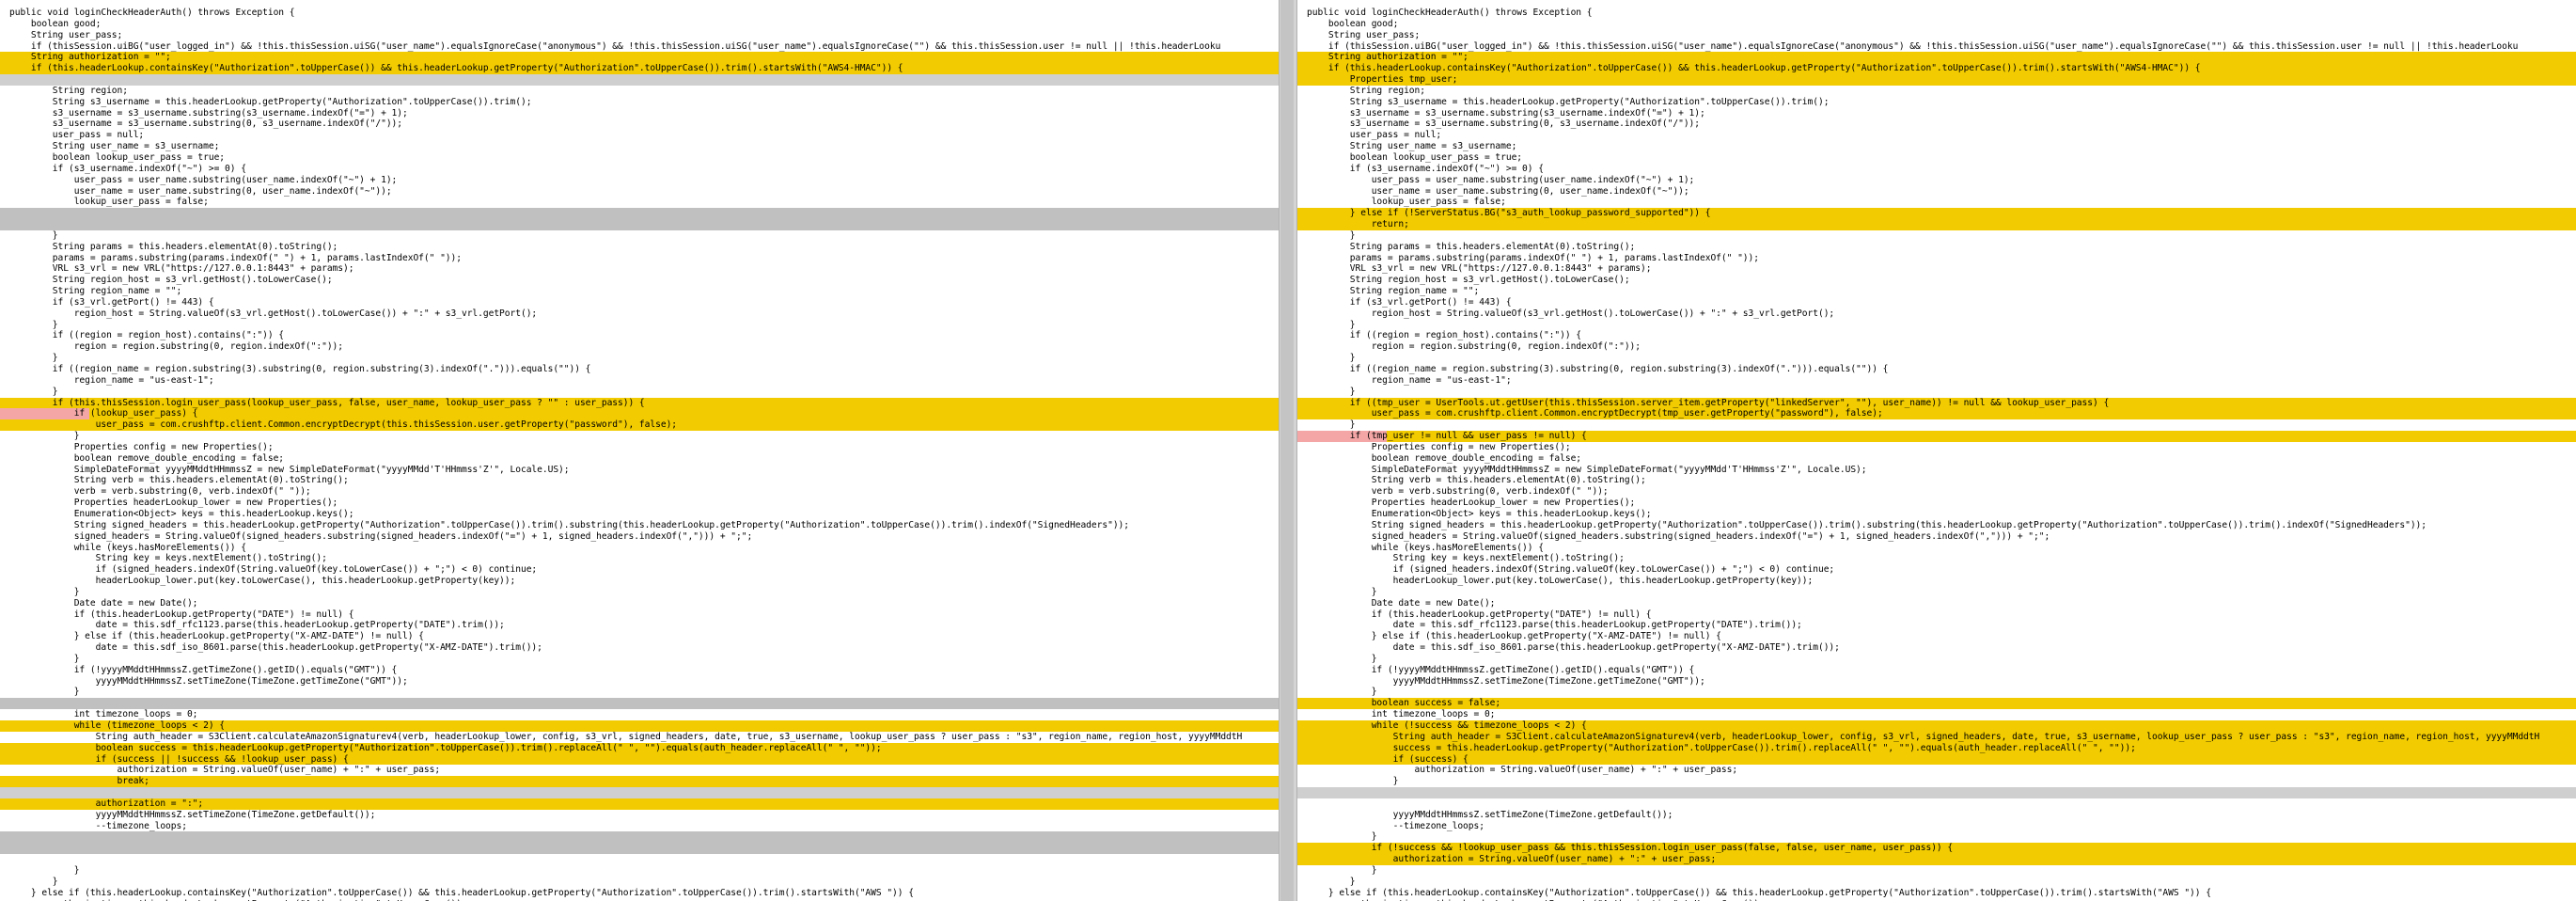 The height and width of the screenshot is (901, 2576). What do you see at coordinates (1364, 34) in the screenshot?
I see `code-line: String user_pass;` at bounding box center [1364, 34].